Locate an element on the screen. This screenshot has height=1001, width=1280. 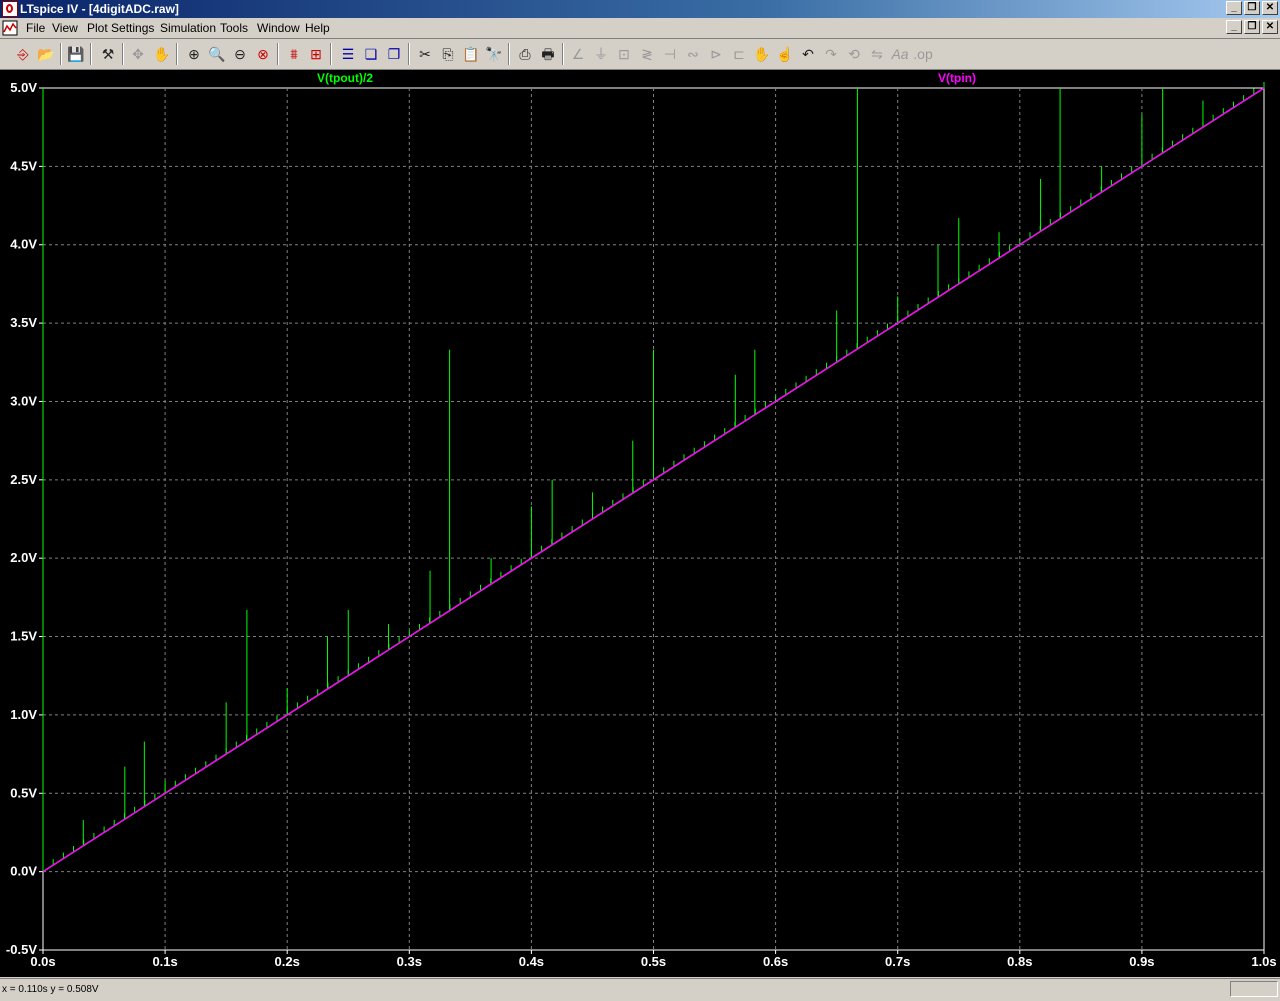
x-tick-label: 0.0s is located at coordinates (42, 961).